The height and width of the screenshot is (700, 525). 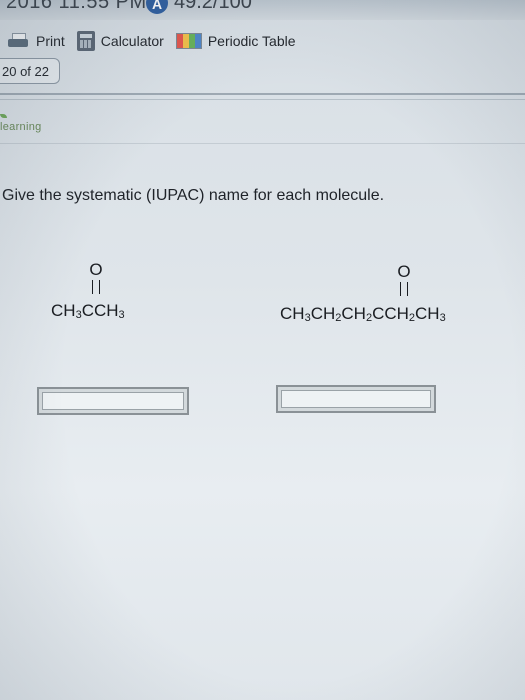 I want to click on molecule-formula-1: CH3CCH3, so click(x=88, y=311).